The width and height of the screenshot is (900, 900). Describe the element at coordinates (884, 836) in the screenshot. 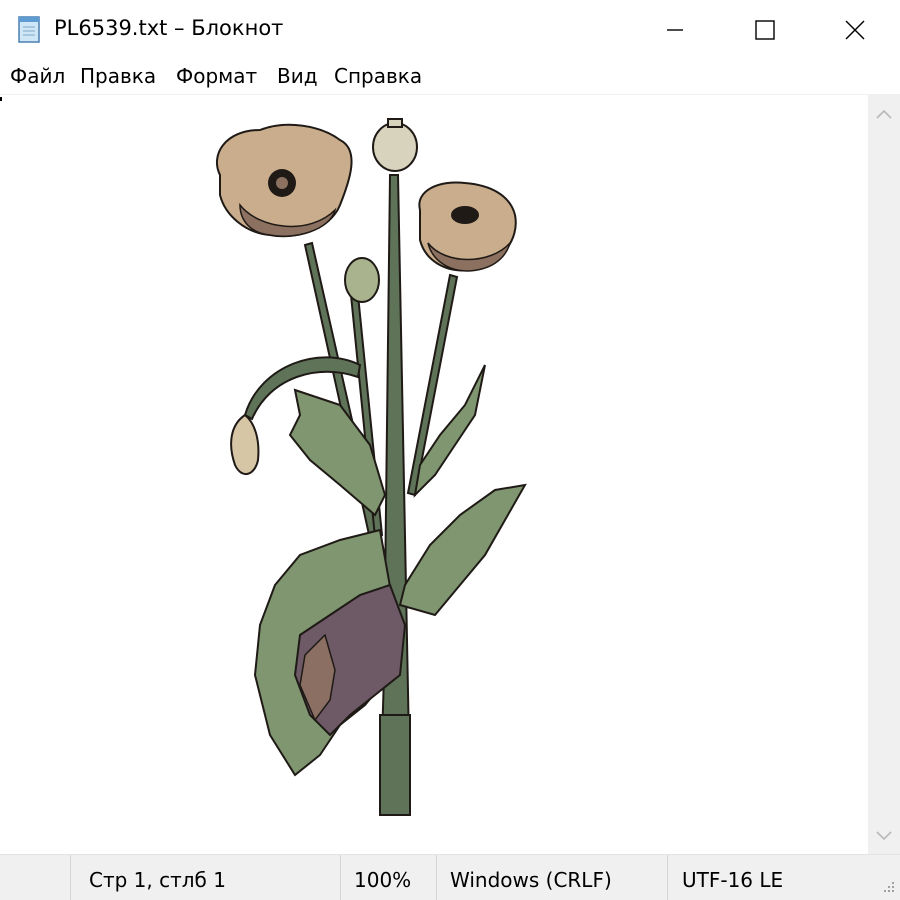

I see `scroll-down-icon` at that location.